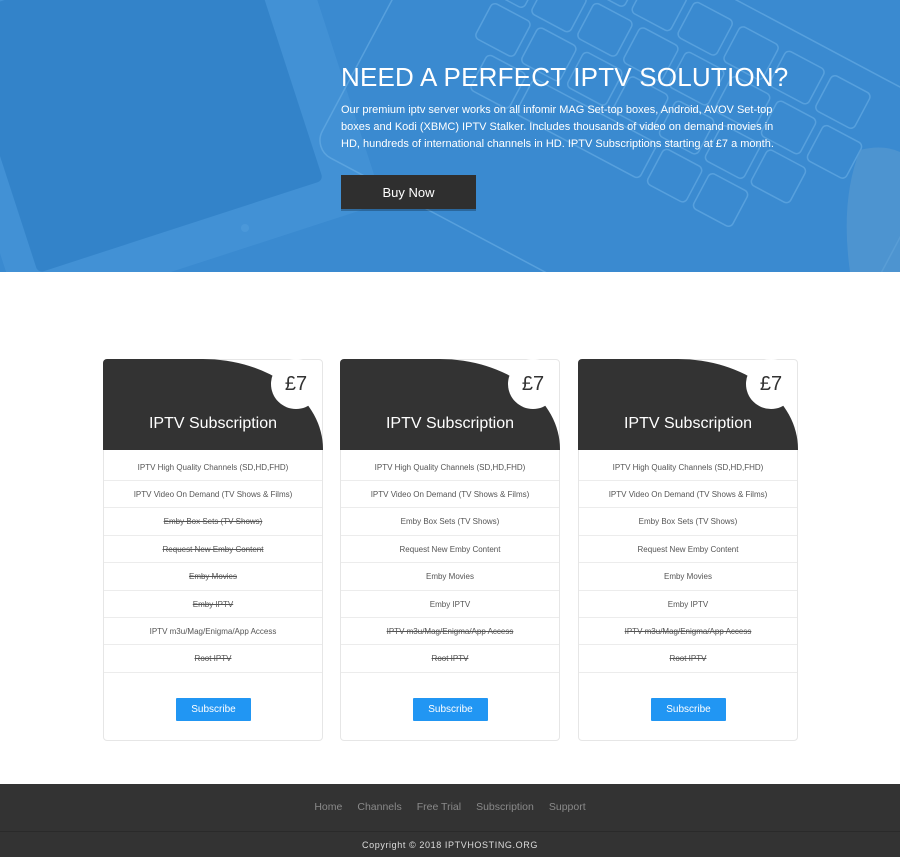 The width and height of the screenshot is (900, 857). Describe the element at coordinates (450, 845) in the screenshot. I see `copyright-text: Copyright © 2018 IPTVHOSTING.ORG` at that location.